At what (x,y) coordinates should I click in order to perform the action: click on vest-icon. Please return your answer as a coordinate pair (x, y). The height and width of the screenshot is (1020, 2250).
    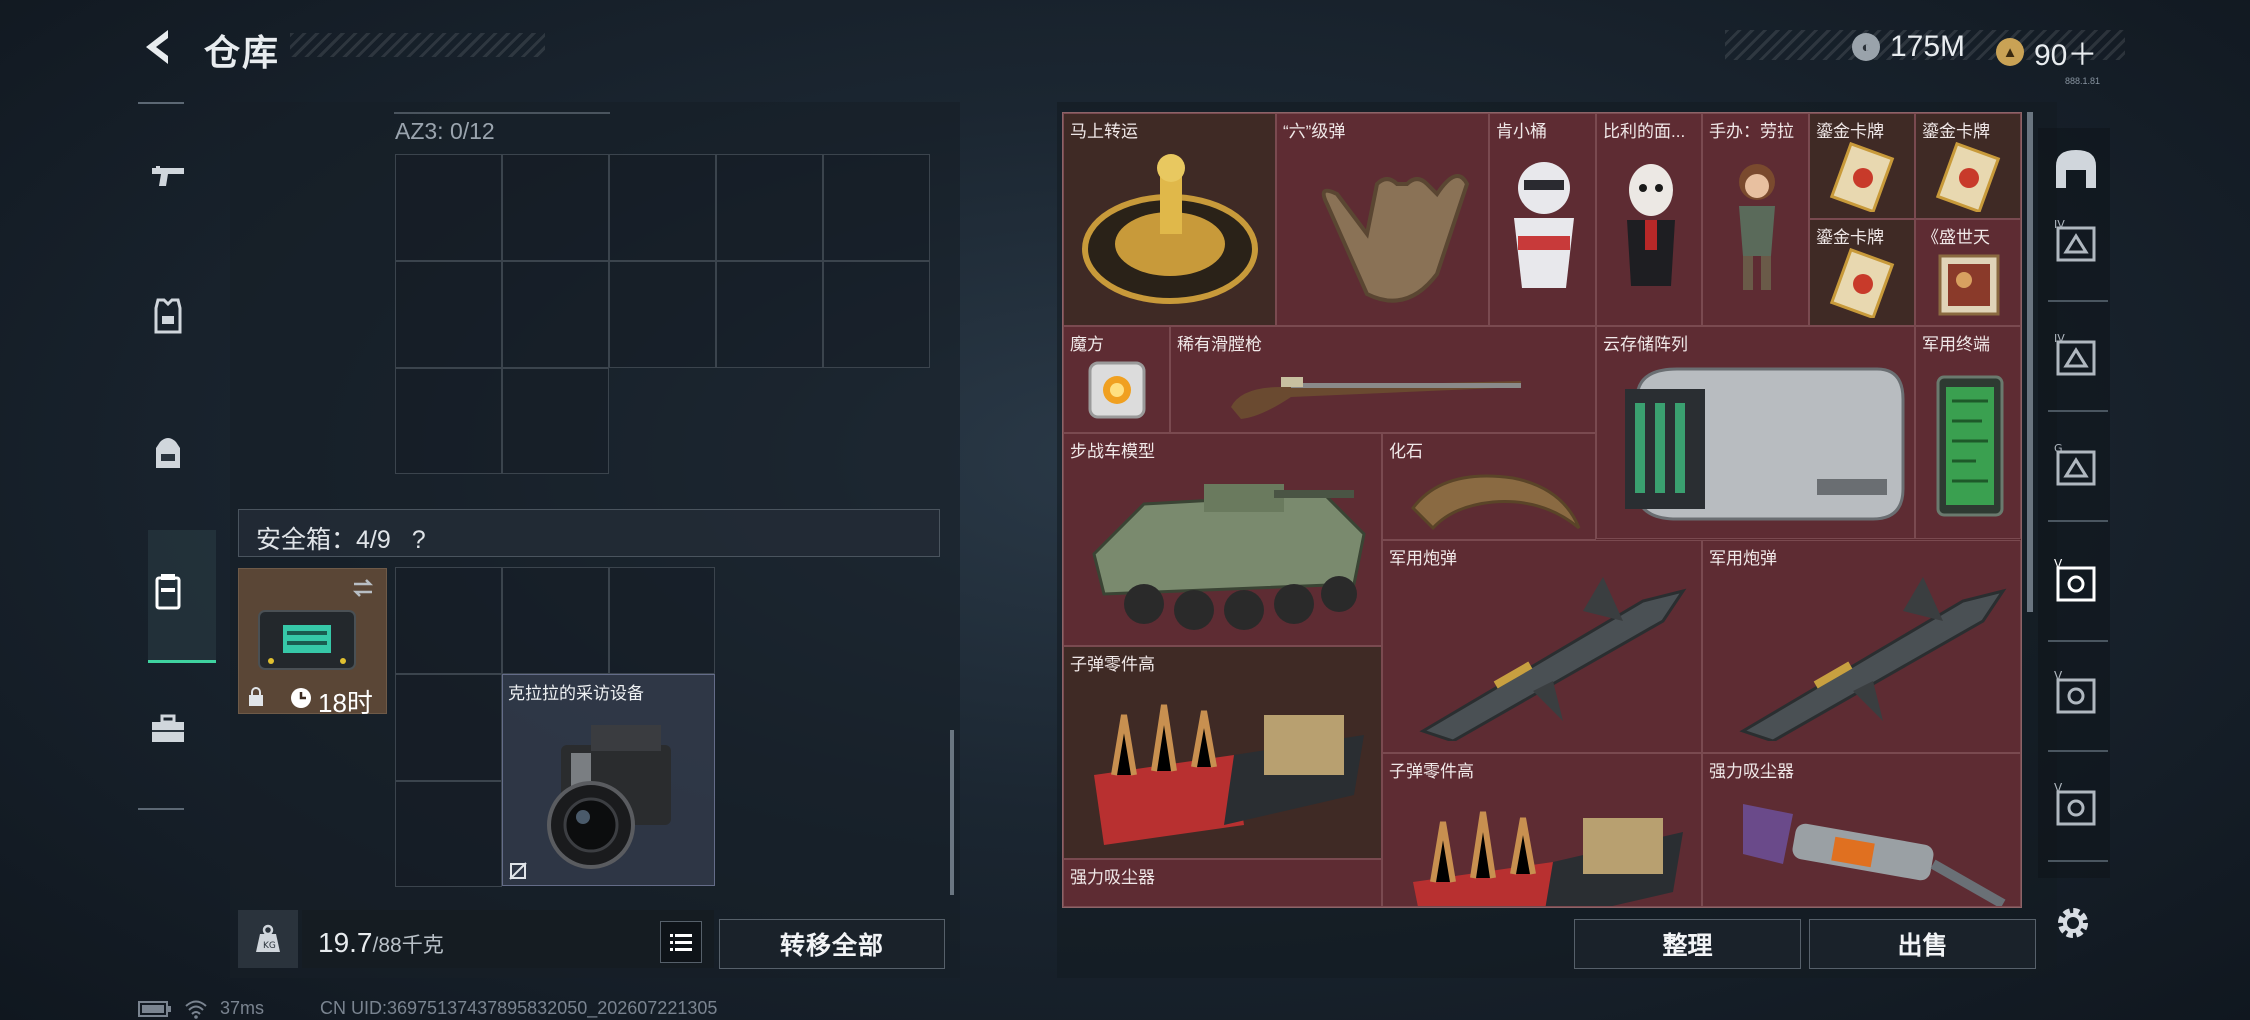
    Looking at the image, I should click on (168, 316).